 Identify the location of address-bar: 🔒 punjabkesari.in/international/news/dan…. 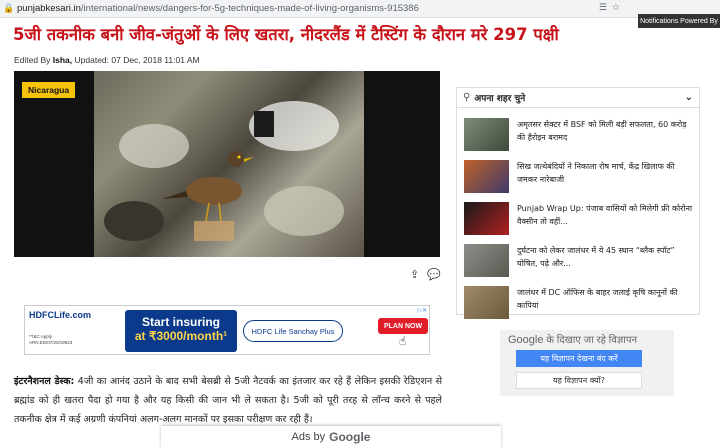
(360, 9).